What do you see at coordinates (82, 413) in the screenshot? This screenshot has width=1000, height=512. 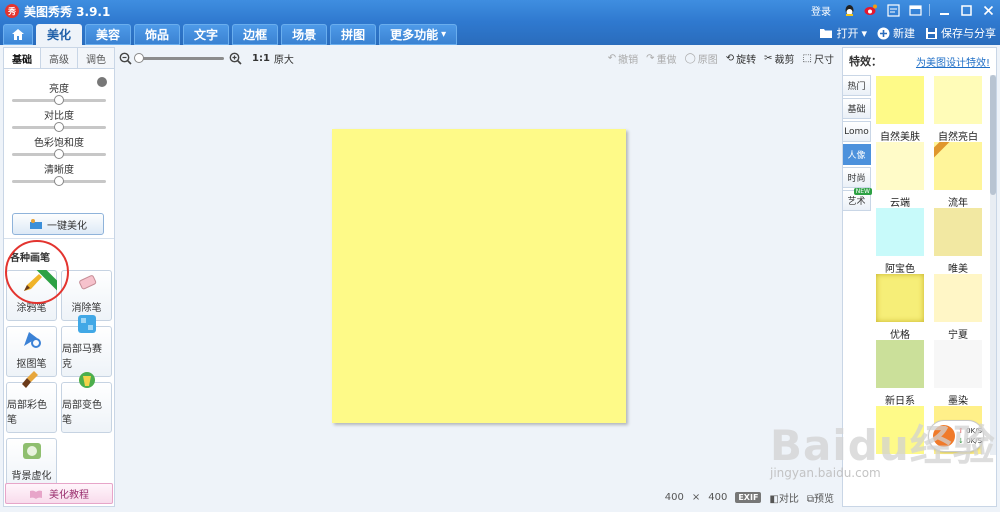 I see `brush-label: 局部变色笔` at bounding box center [82, 413].